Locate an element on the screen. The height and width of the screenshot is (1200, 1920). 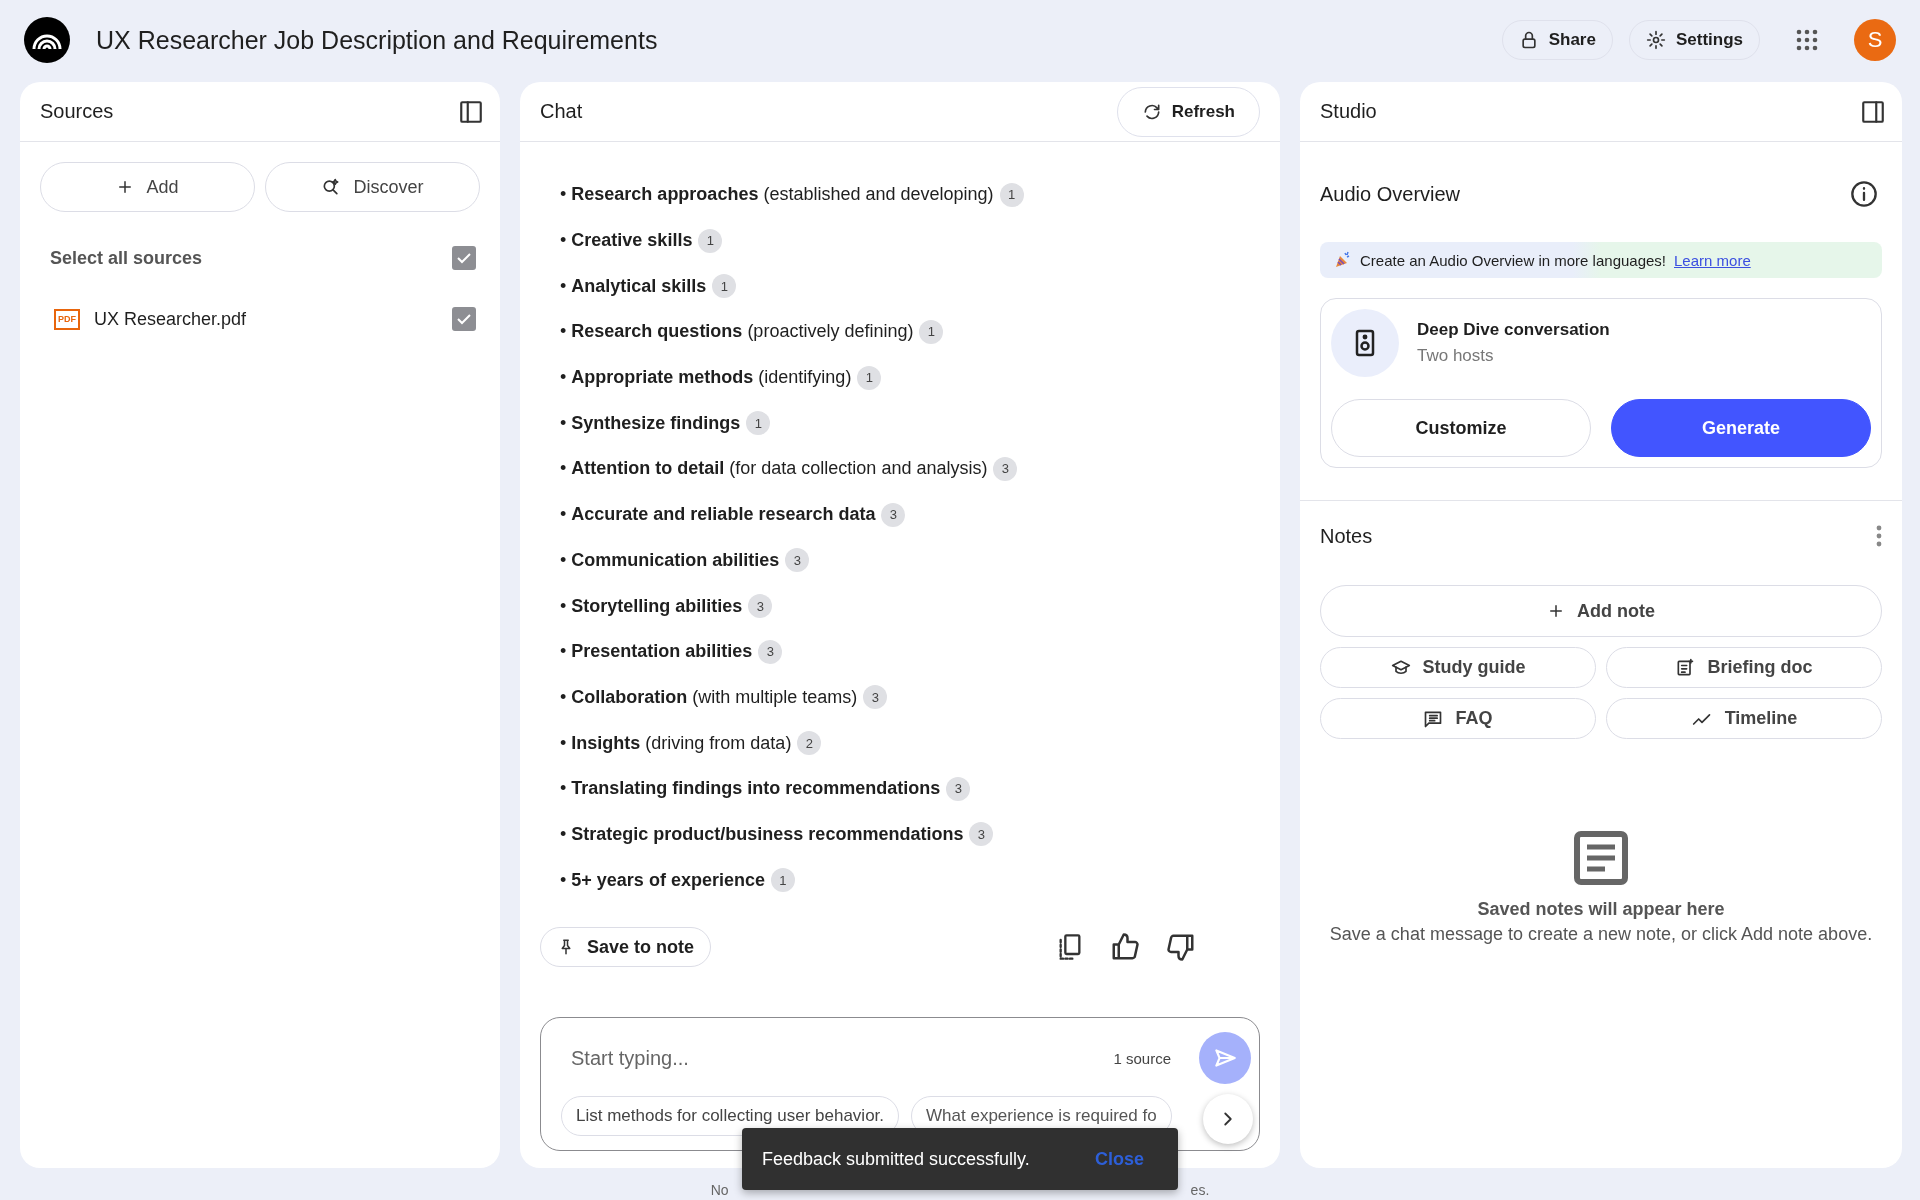
card-subtitle: Two hosts is located at coordinates (1456, 356).